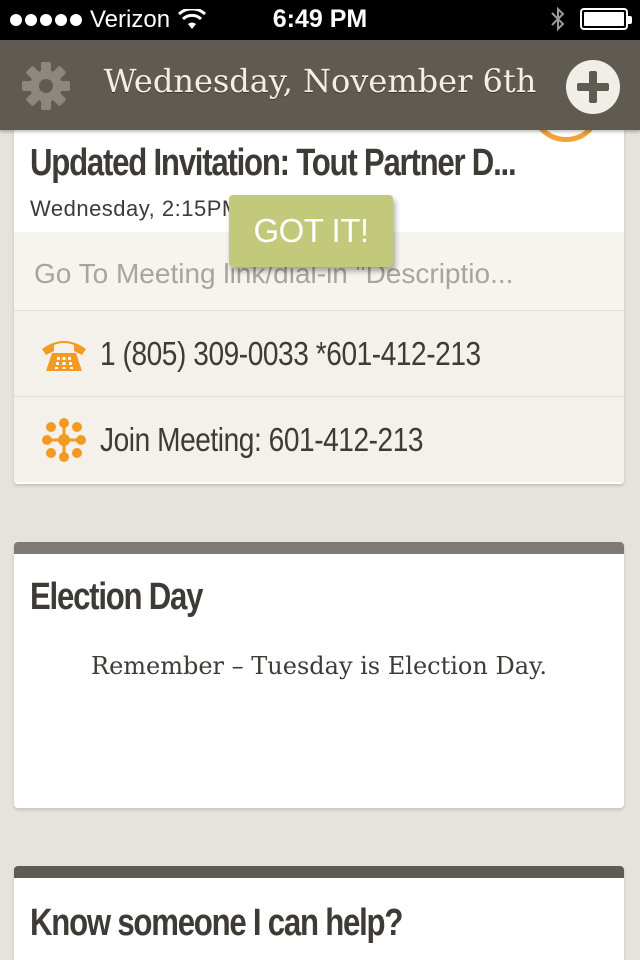 The image size is (640, 960). I want to click on reminder-title: Election Day, so click(116, 597).